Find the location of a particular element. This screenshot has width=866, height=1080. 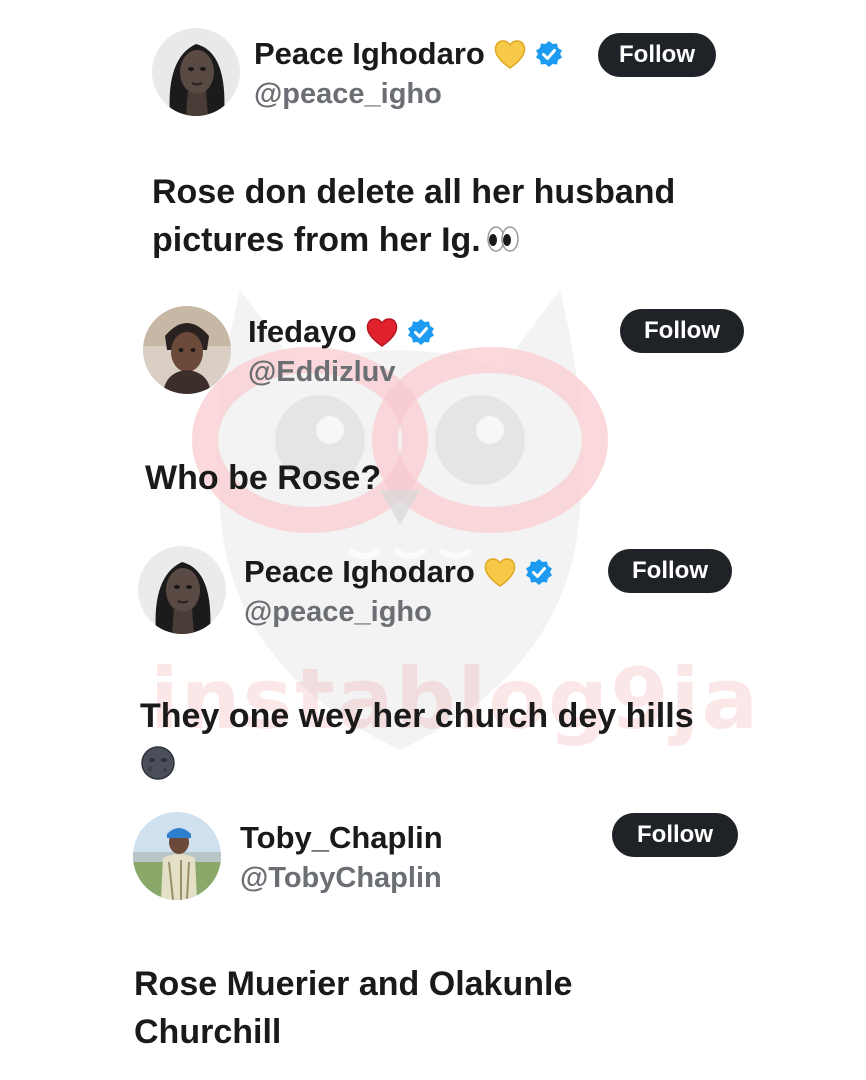

red-heart-icon is located at coordinates (382, 332).